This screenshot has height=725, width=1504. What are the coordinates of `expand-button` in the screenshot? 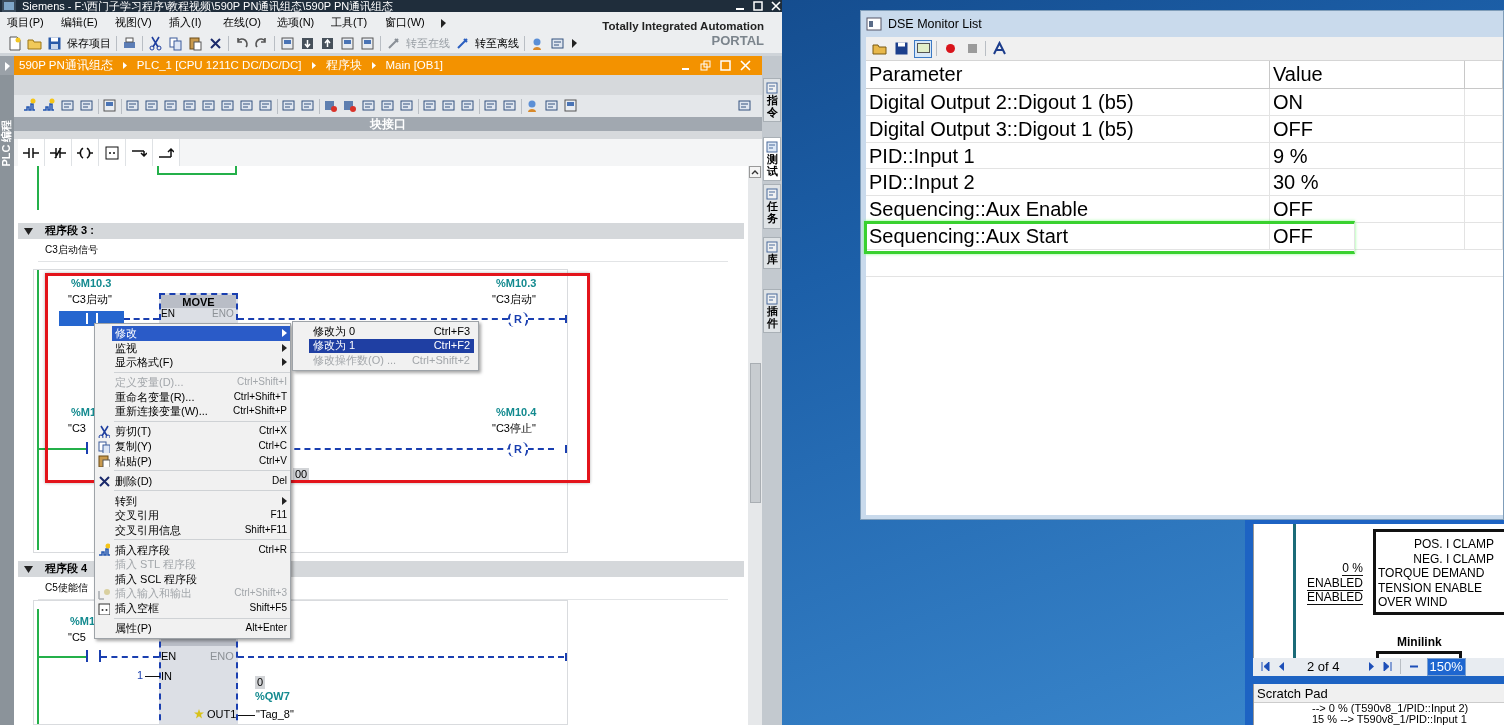 It's located at (7, 65).